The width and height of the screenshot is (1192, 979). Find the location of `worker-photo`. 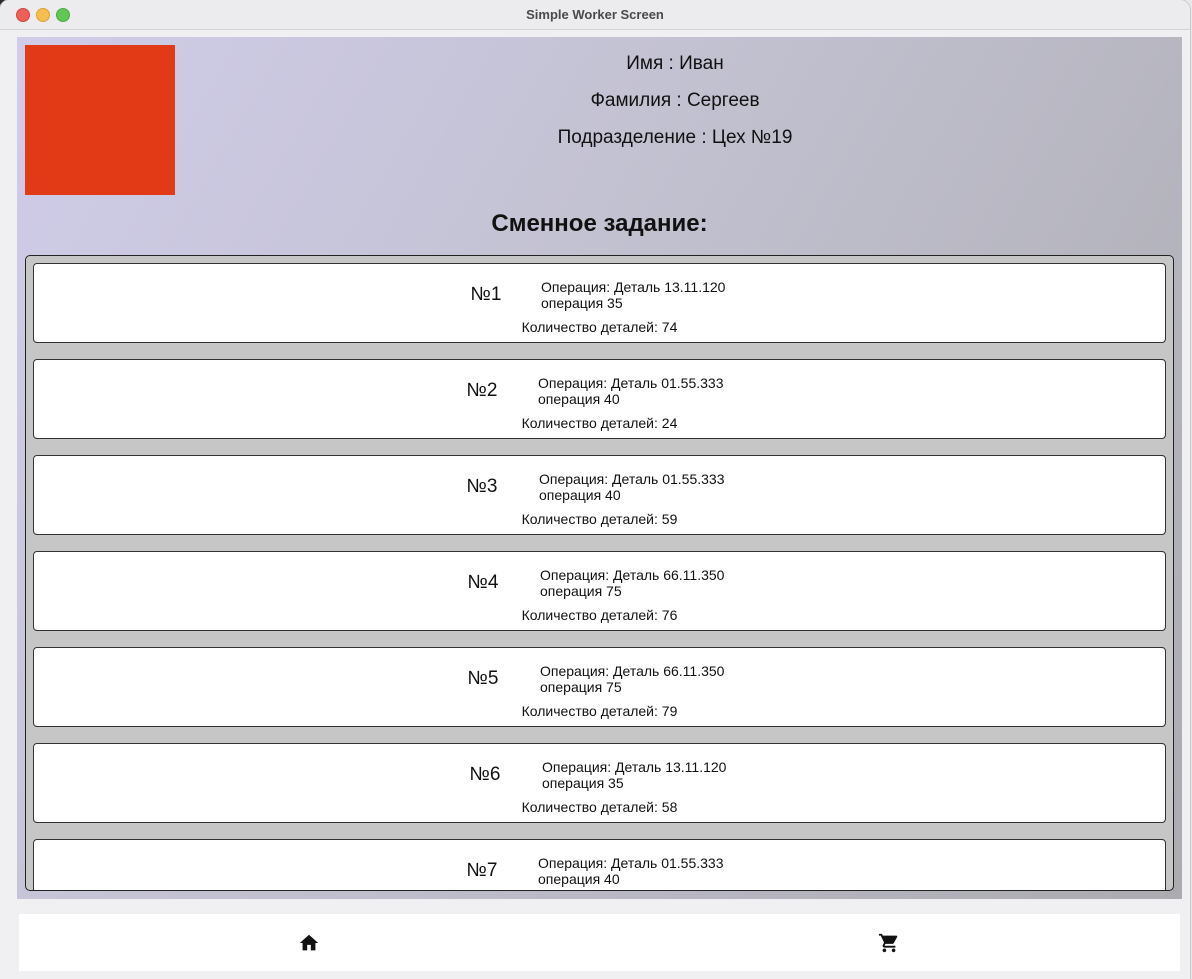

worker-photo is located at coordinates (100, 120).